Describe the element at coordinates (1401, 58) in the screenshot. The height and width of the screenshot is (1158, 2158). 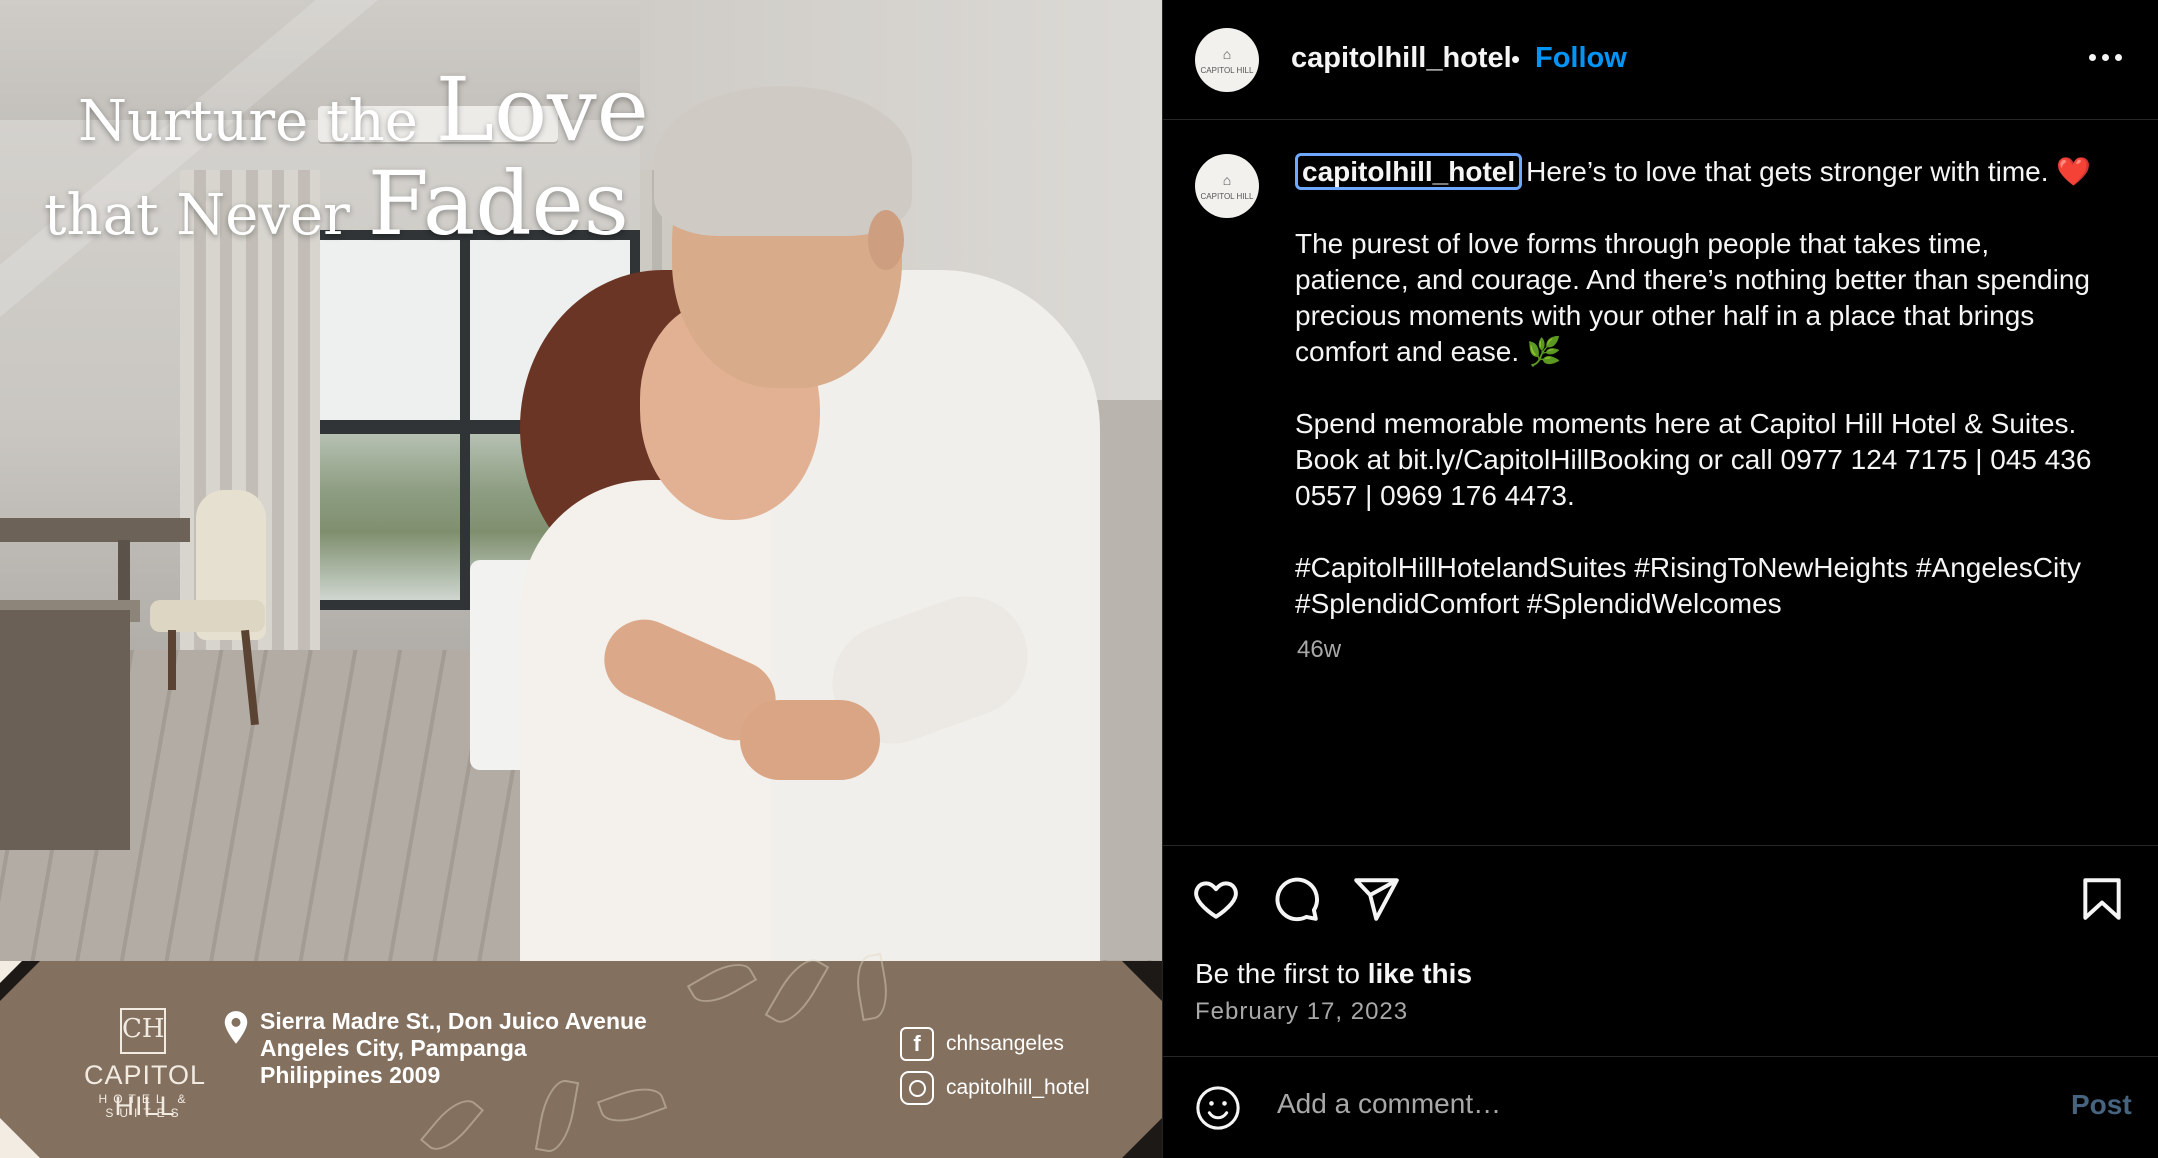
I see `author-username: capitolhill_hotel` at that location.